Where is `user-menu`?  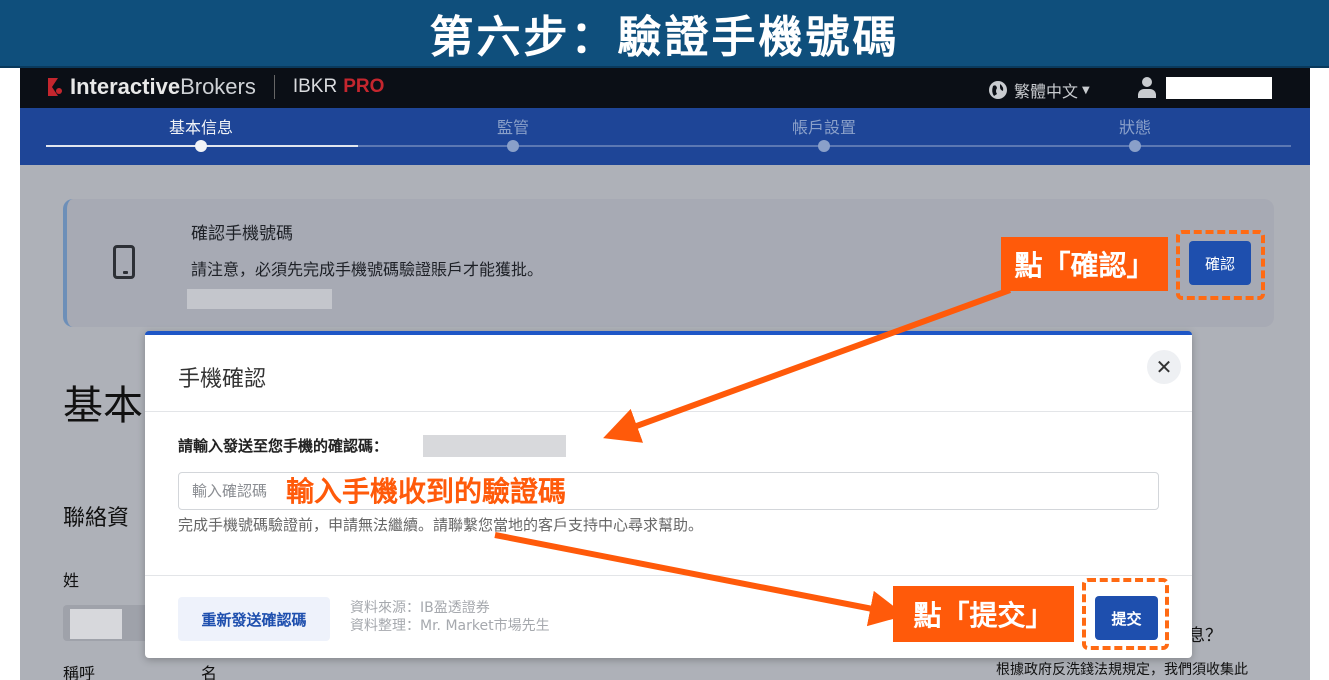 user-menu is located at coordinates (1205, 88).